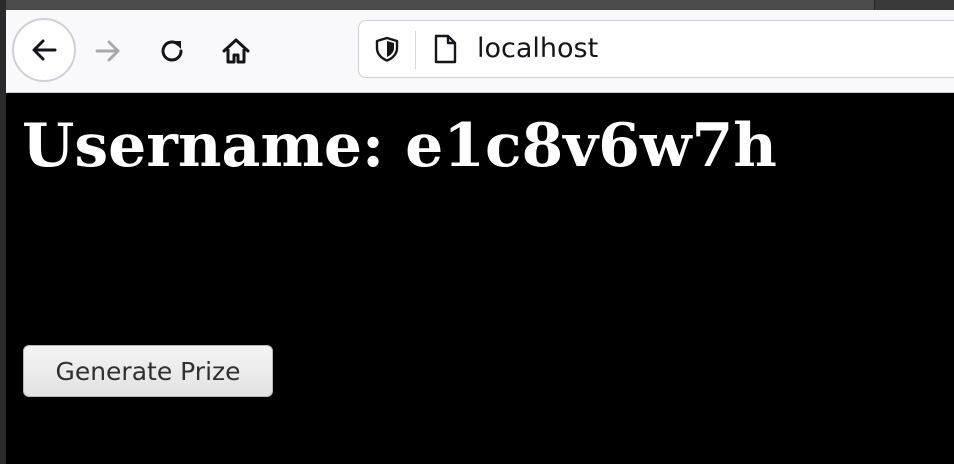  What do you see at coordinates (537, 49) in the screenshot?
I see `url-text: localhost` at bounding box center [537, 49].